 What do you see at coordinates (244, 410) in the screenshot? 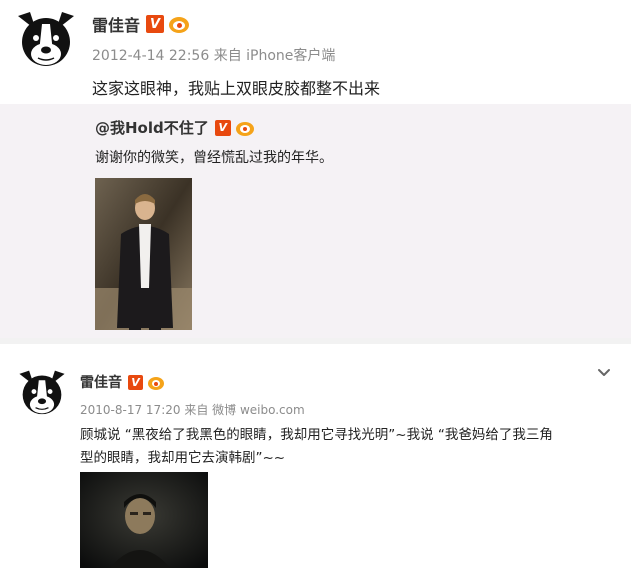
I see `post-source: 来自 微博 weibo.com` at bounding box center [244, 410].